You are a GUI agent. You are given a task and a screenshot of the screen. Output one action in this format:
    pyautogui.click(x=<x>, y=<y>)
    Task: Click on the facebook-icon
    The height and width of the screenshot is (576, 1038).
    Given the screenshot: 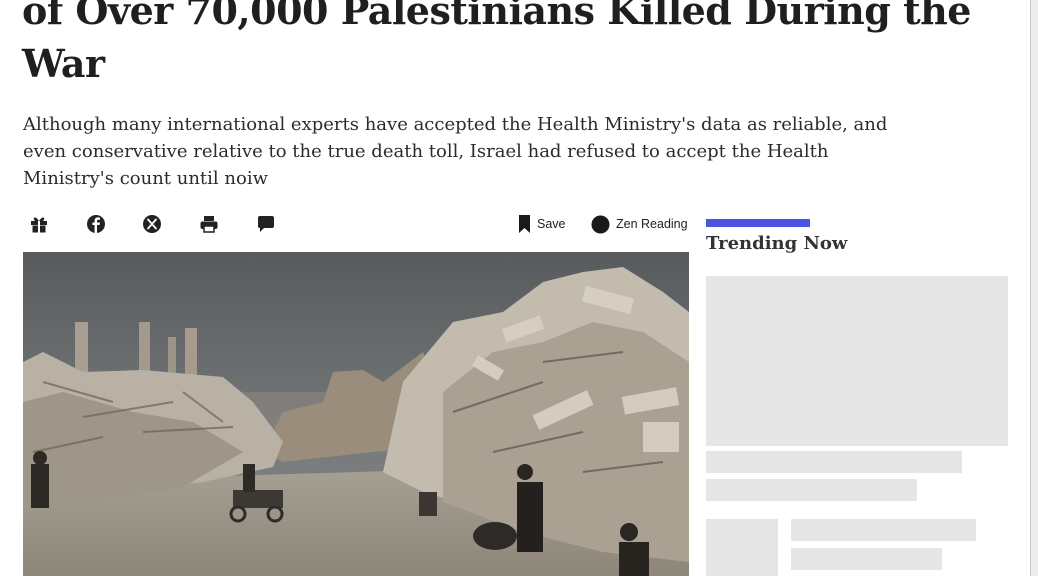 What is the action you would take?
    pyautogui.click(x=96, y=224)
    